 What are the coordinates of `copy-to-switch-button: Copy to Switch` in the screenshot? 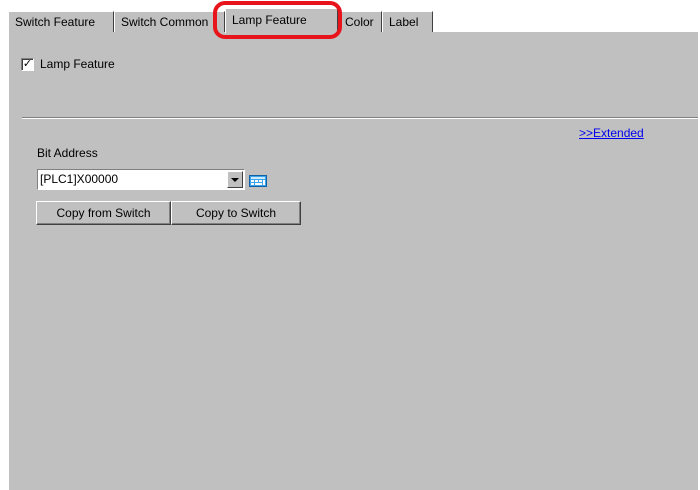 It's located at (236, 213).